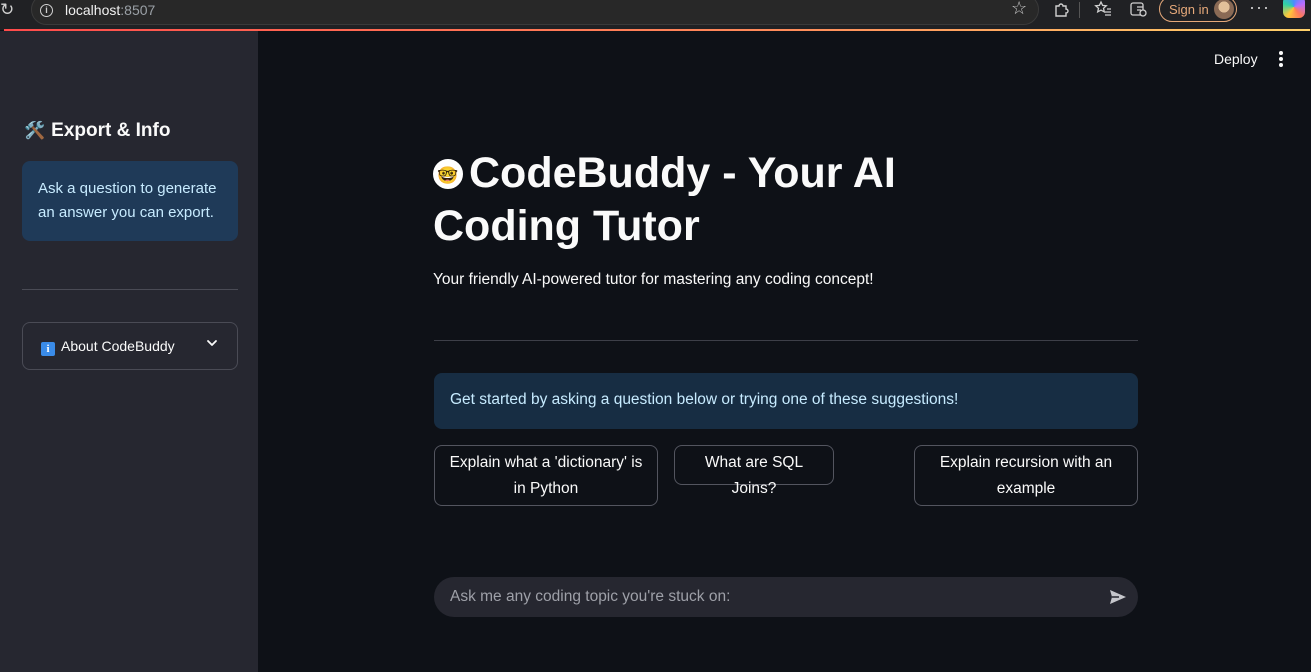  I want to click on sidebar-divider, so click(130, 289).